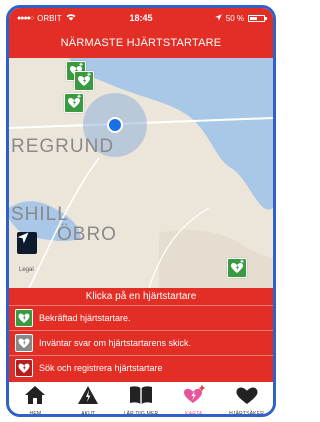 This screenshot has height=422, width=320. What do you see at coordinates (35, 414) in the screenshot?
I see `tab-label: HEM` at bounding box center [35, 414].